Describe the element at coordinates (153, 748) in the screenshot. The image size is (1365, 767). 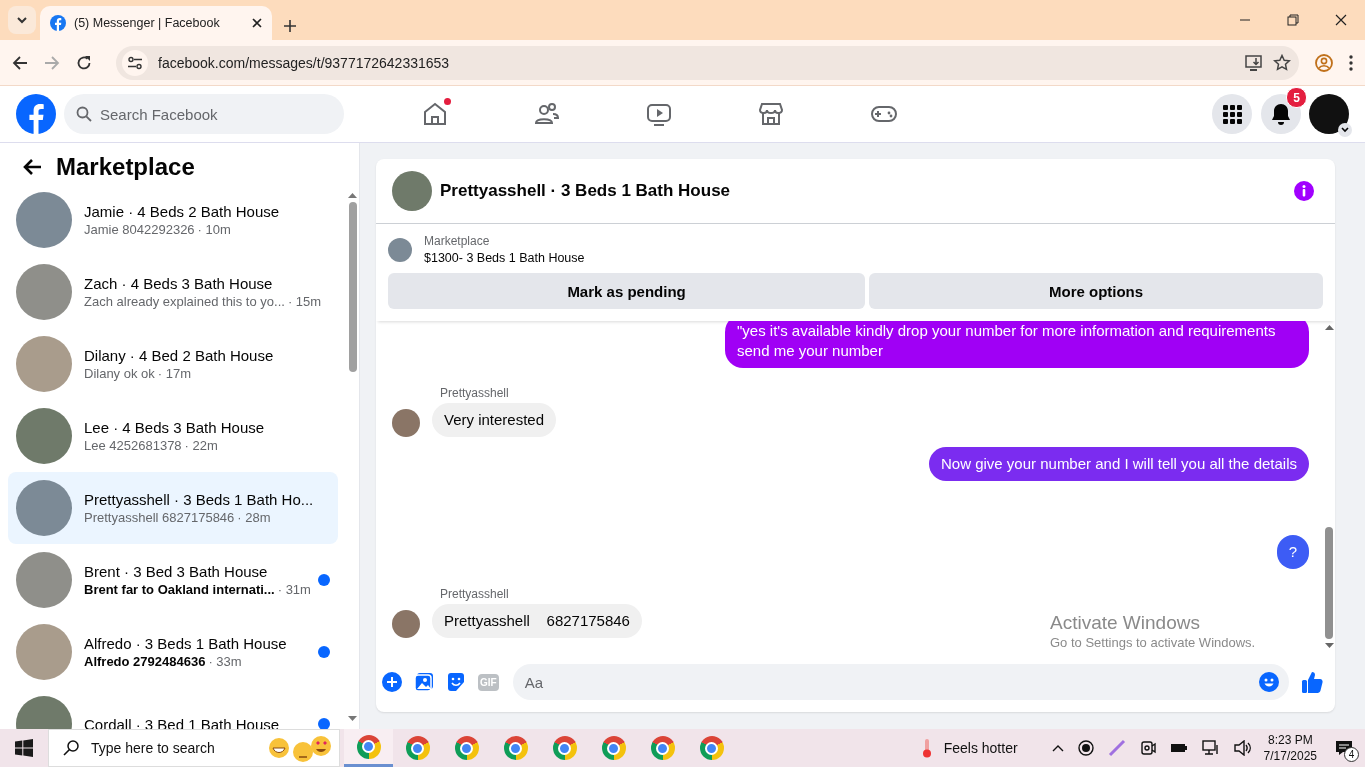
I see `search-placeholder: Type here to search` at that location.